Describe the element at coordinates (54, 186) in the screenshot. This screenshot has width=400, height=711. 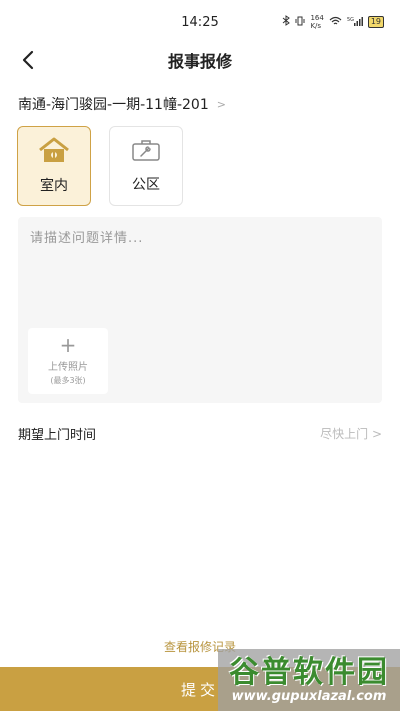
I see `category-indoor-label: 室内` at that location.